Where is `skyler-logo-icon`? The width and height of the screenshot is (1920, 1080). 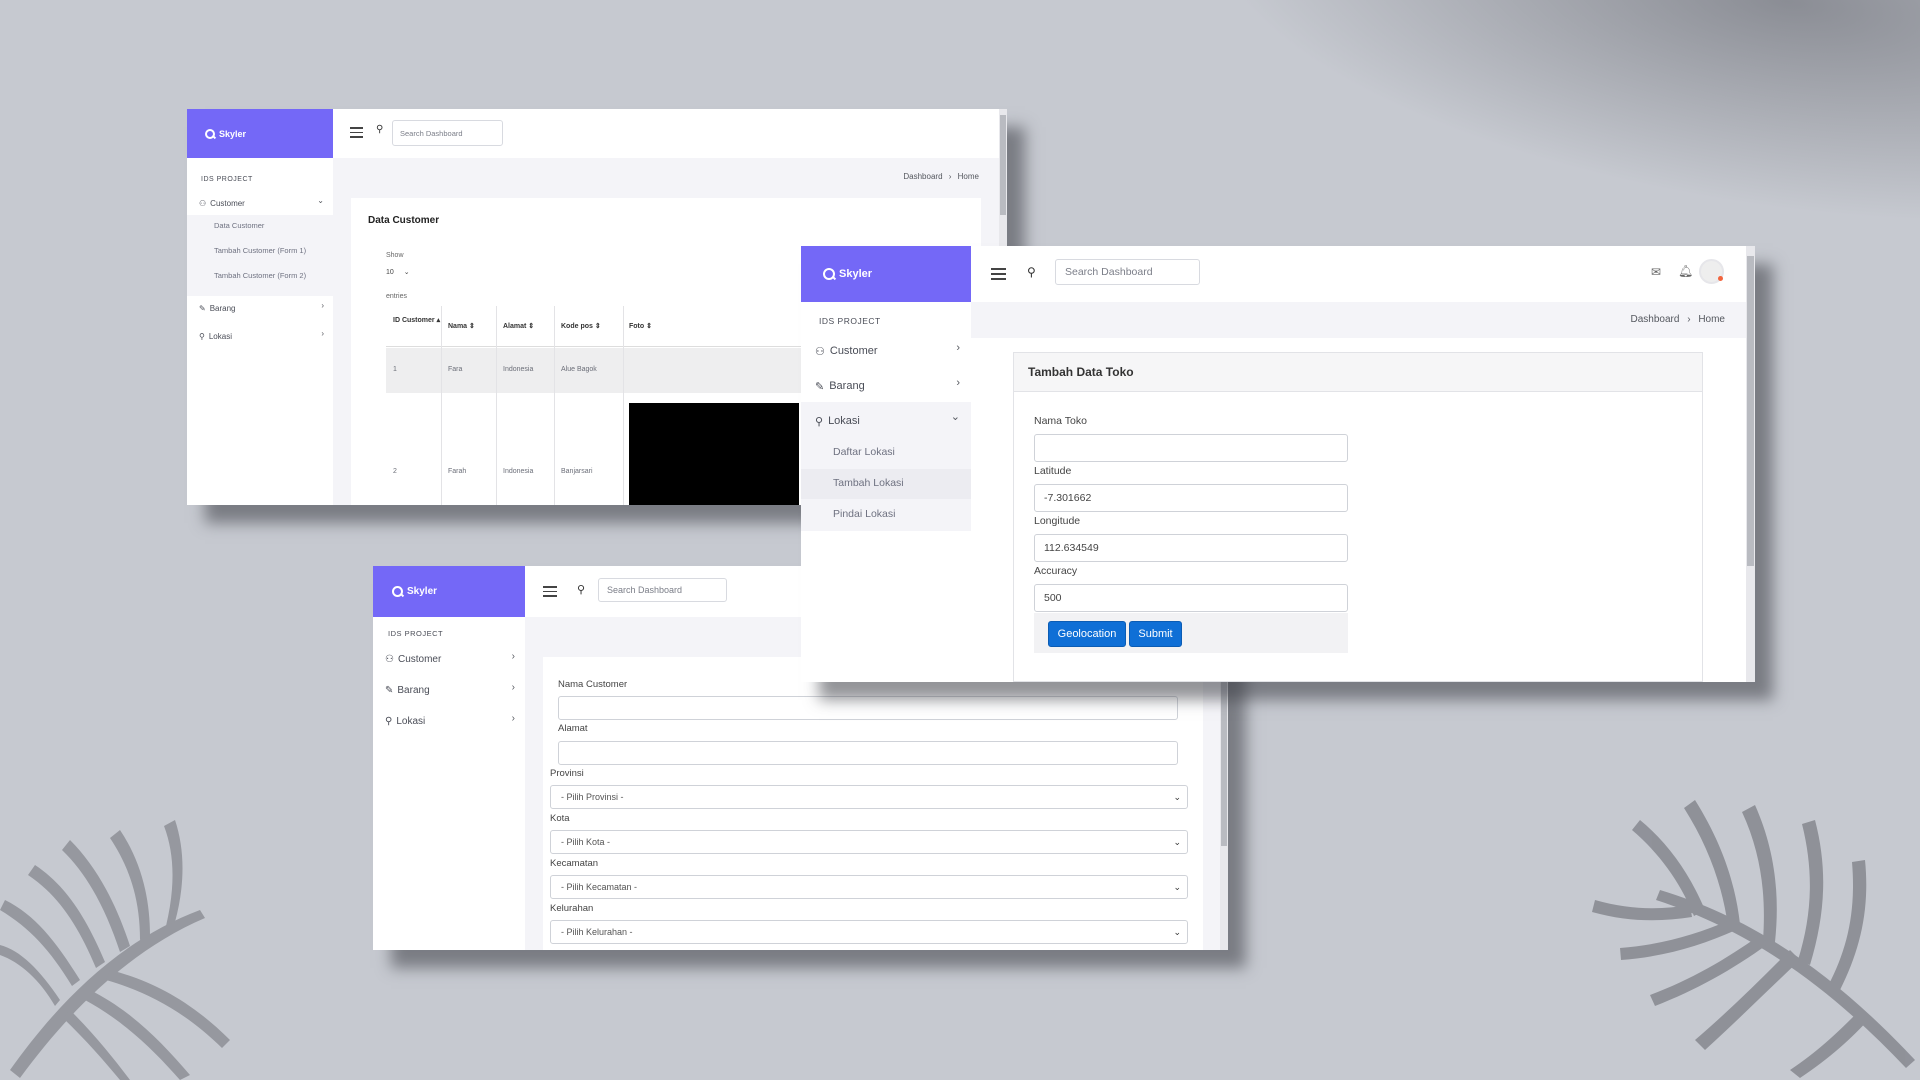 skyler-logo-icon is located at coordinates (210, 133).